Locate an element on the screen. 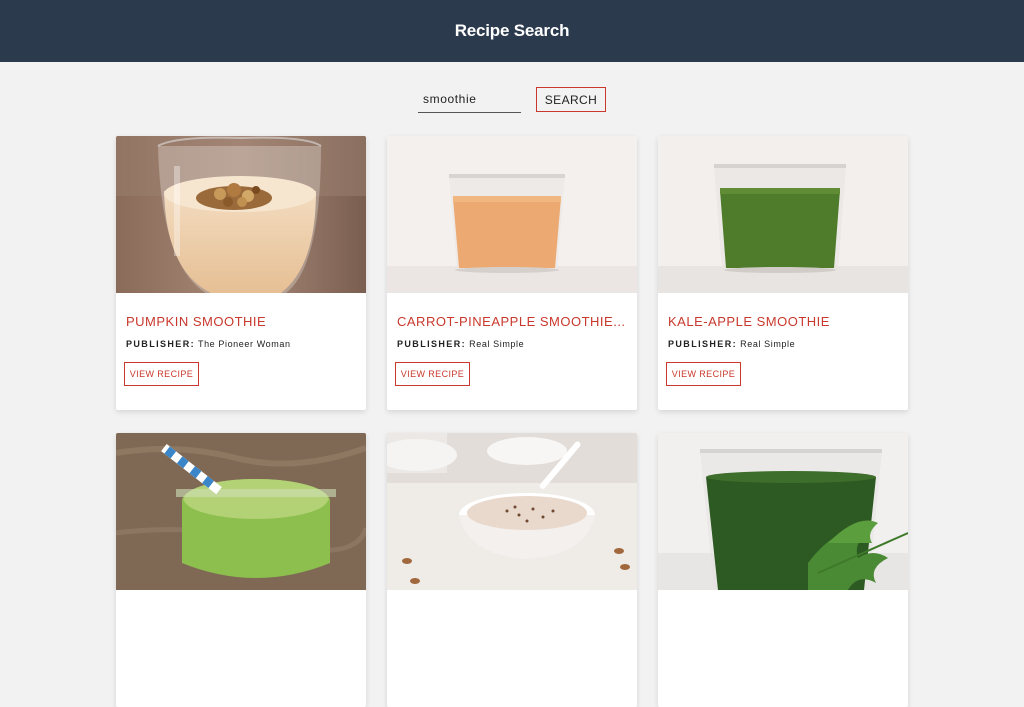 The image size is (1024, 707). recipe-publisher: PUBLISHER: The Pioneer Woman is located at coordinates (241, 344).